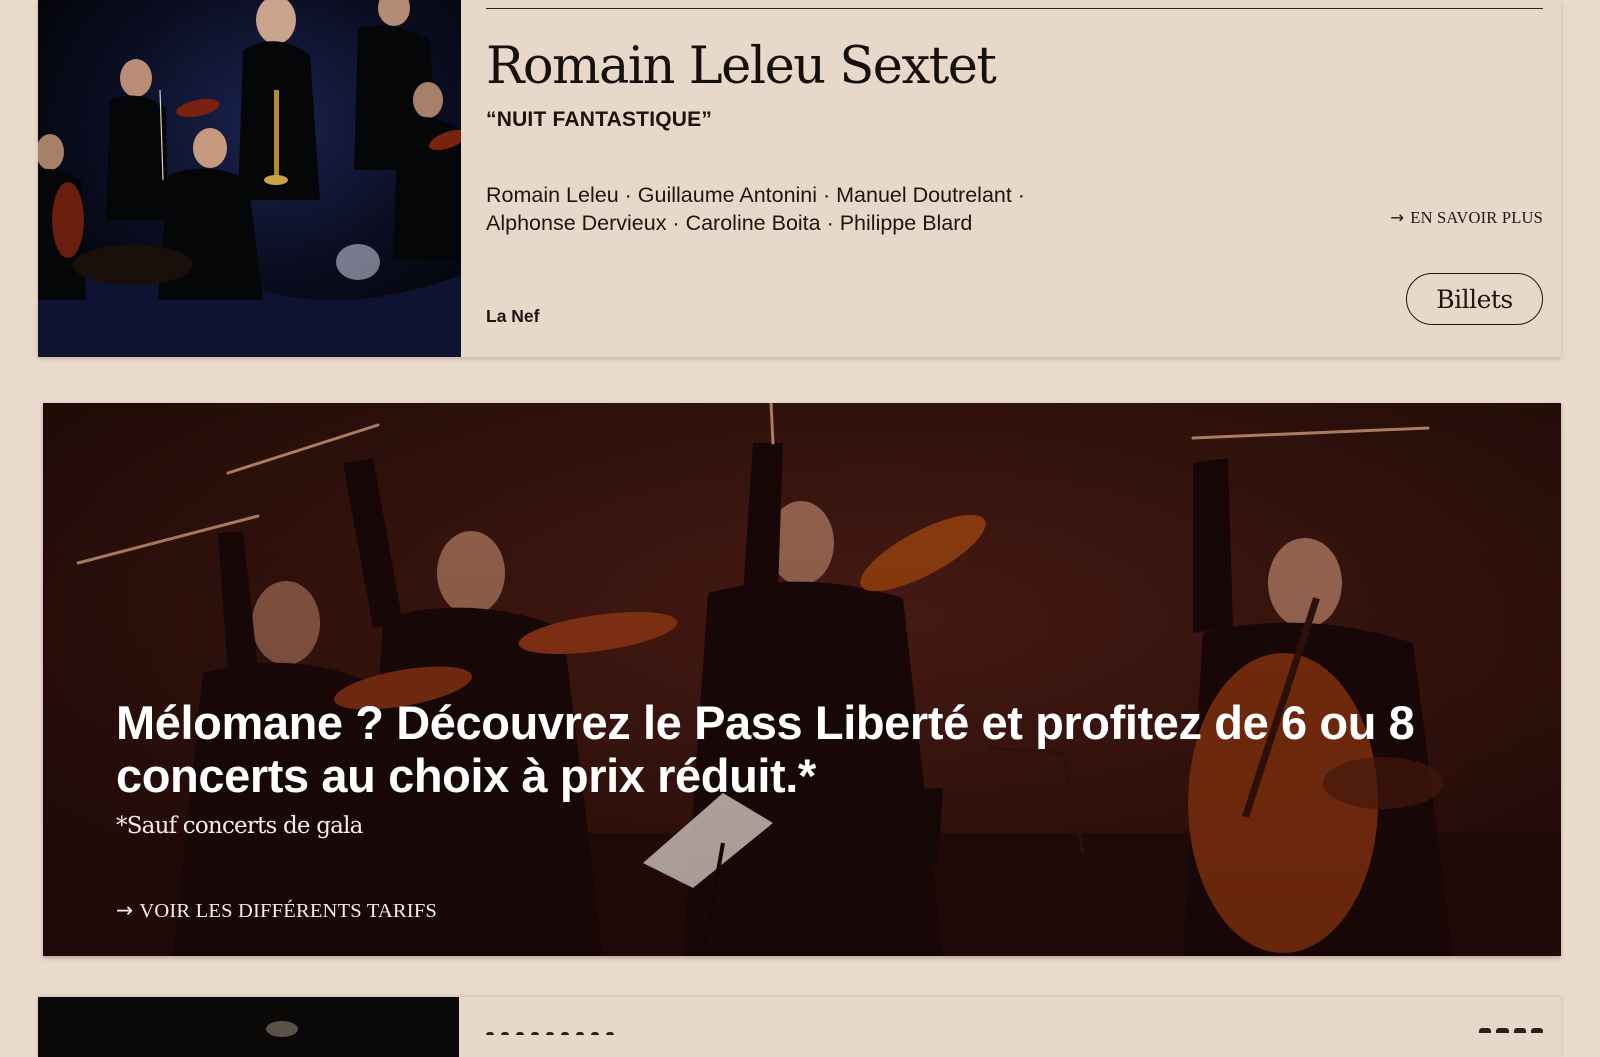 This screenshot has height=1057, width=1600. What do you see at coordinates (1476, 217) in the screenshot?
I see `learn-more-label: EN SAVOIR PLUS` at bounding box center [1476, 217].